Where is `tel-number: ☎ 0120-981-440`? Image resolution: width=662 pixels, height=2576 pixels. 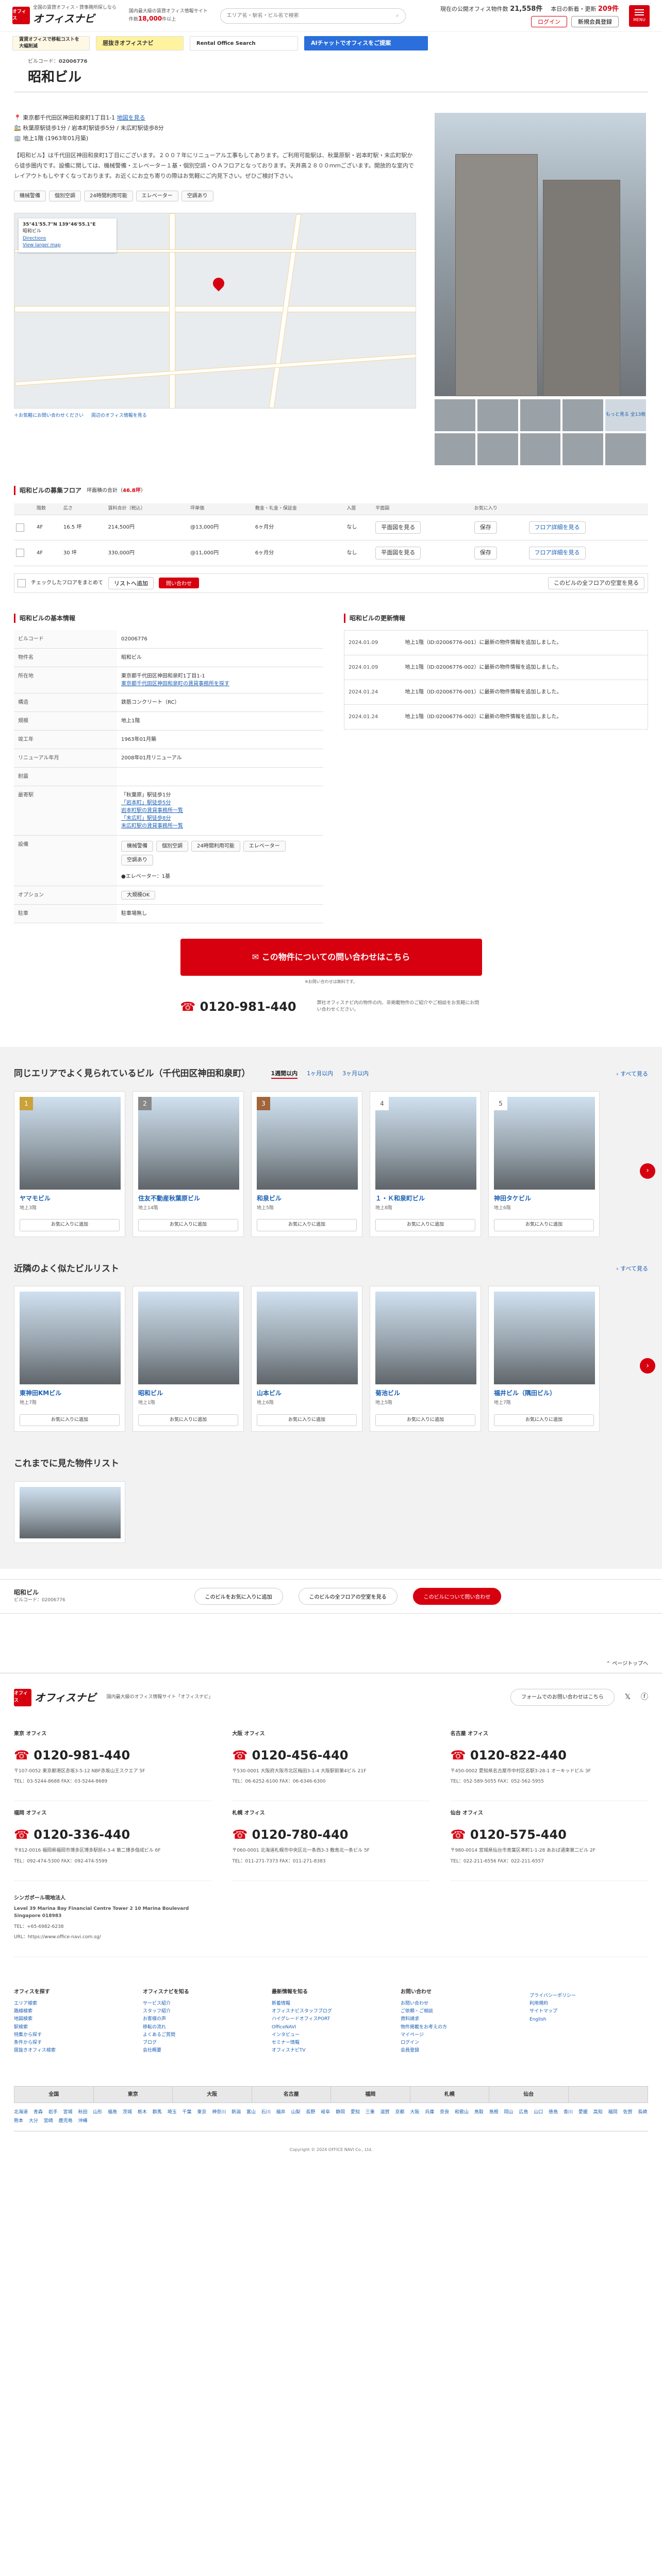 tel-number: ☎ 0120-981-440 is located at coordinates (238, 1006).